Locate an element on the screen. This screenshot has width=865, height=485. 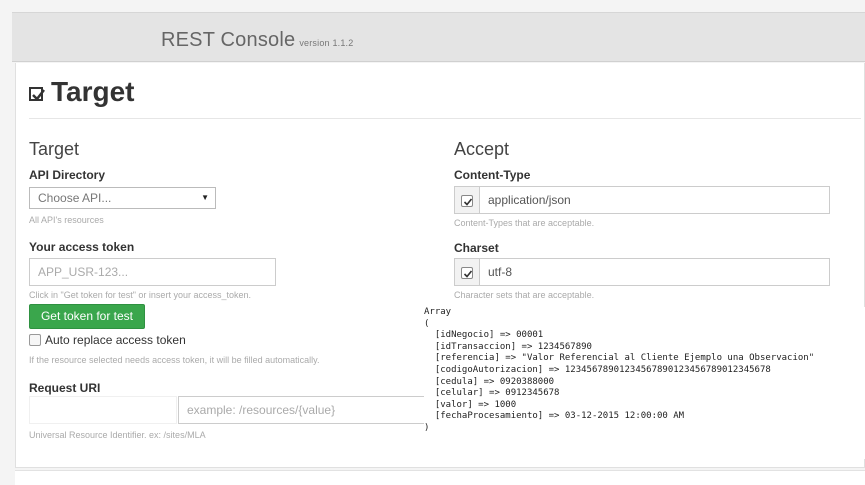
section-title: Target is located at coordinates (93, 91).